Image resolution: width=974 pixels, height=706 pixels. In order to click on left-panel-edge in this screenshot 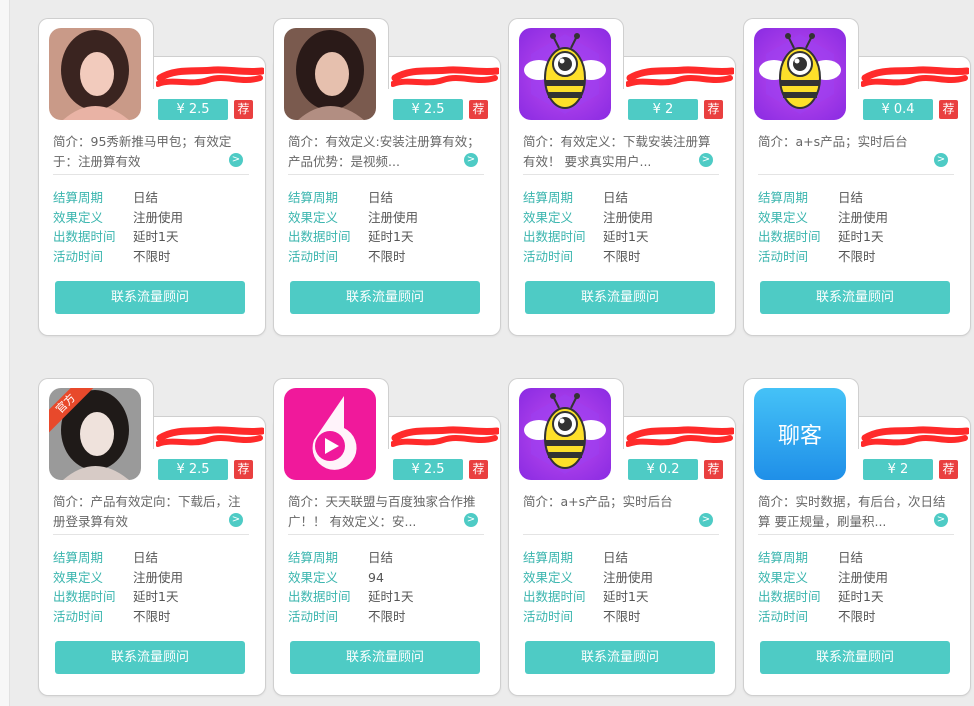, I will do `click(5, 353)`.